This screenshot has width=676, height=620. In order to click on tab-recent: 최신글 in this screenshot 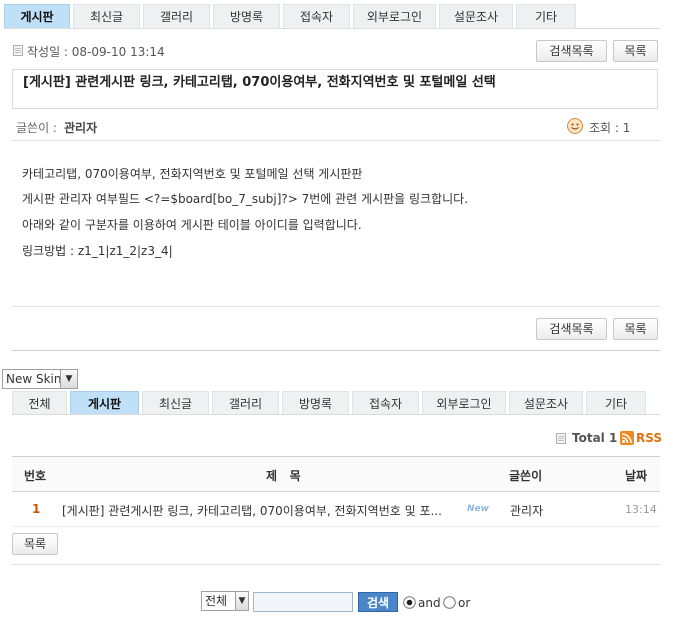, I will do `click(106, 16)`.